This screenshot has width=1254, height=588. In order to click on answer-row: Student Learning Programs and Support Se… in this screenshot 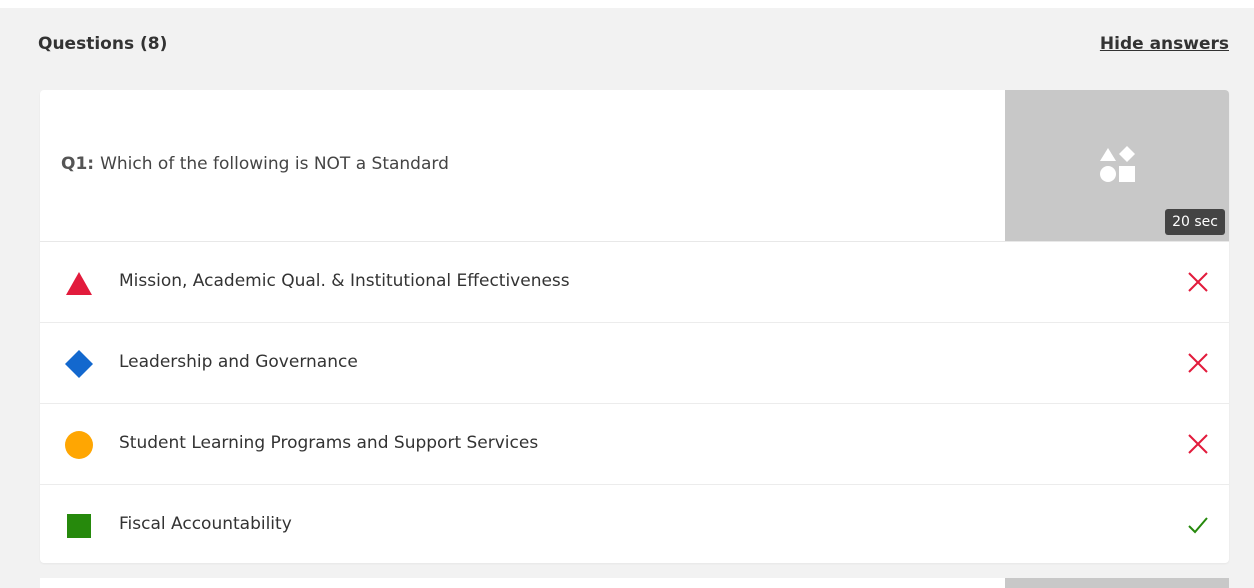, I will do `click(634, 444)`.